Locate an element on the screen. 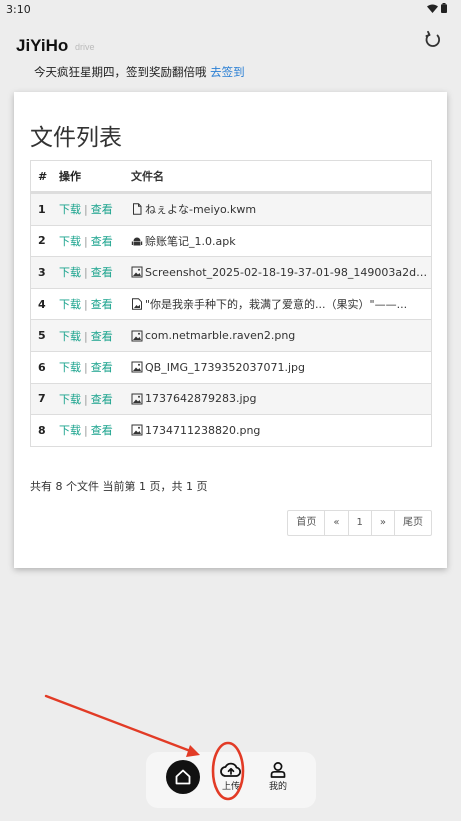  table-row: 1 下载 | 查看 ねぇよな-meiyo.kwm is located at coordinates (231, 209).